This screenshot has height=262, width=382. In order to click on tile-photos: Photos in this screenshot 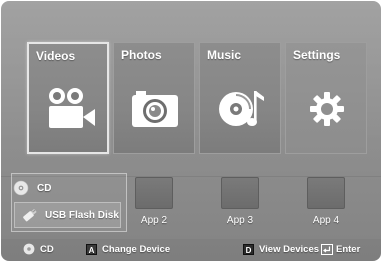, I will do `click(154, 98)`.